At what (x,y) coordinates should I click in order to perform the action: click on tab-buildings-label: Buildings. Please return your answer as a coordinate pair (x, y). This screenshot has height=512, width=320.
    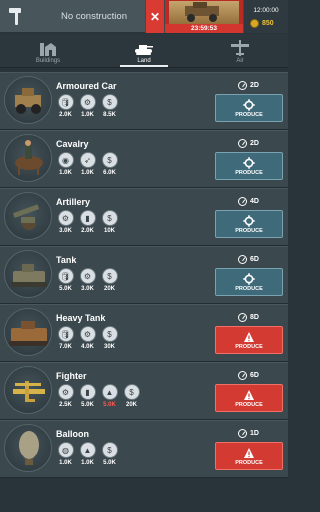
    Looking at the image, I should click on (48, 61).